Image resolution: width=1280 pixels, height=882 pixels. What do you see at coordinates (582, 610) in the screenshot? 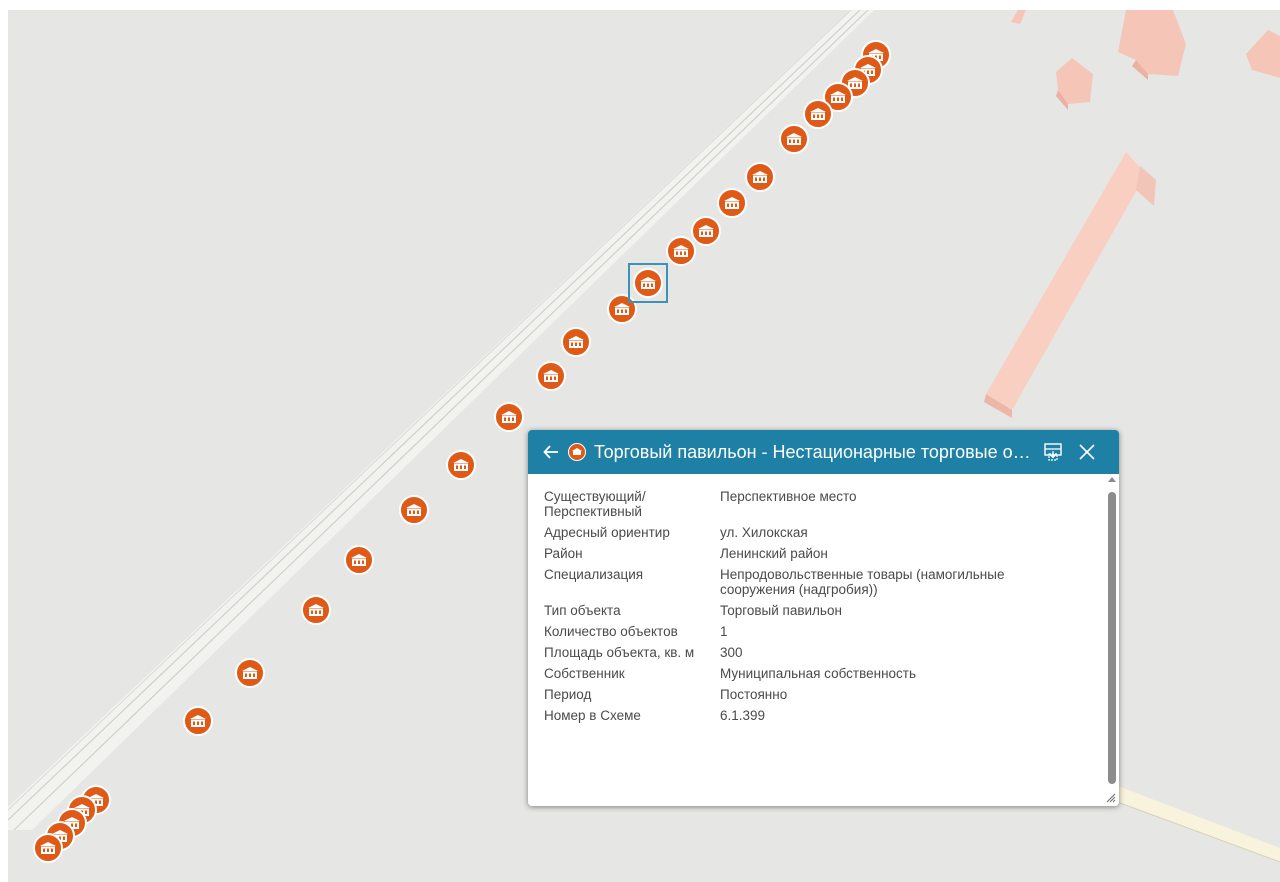
I see `attribute-key: Тип объекта` at bounding box center [582, 610].